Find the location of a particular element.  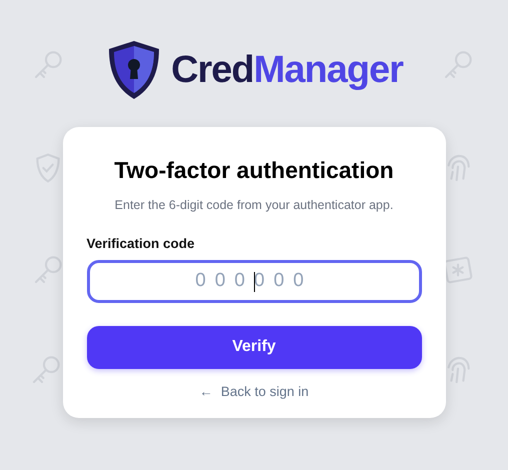

card-subtitle: Enter the 6-digit code from your authenticator app. is located at coordinates (254, 205).